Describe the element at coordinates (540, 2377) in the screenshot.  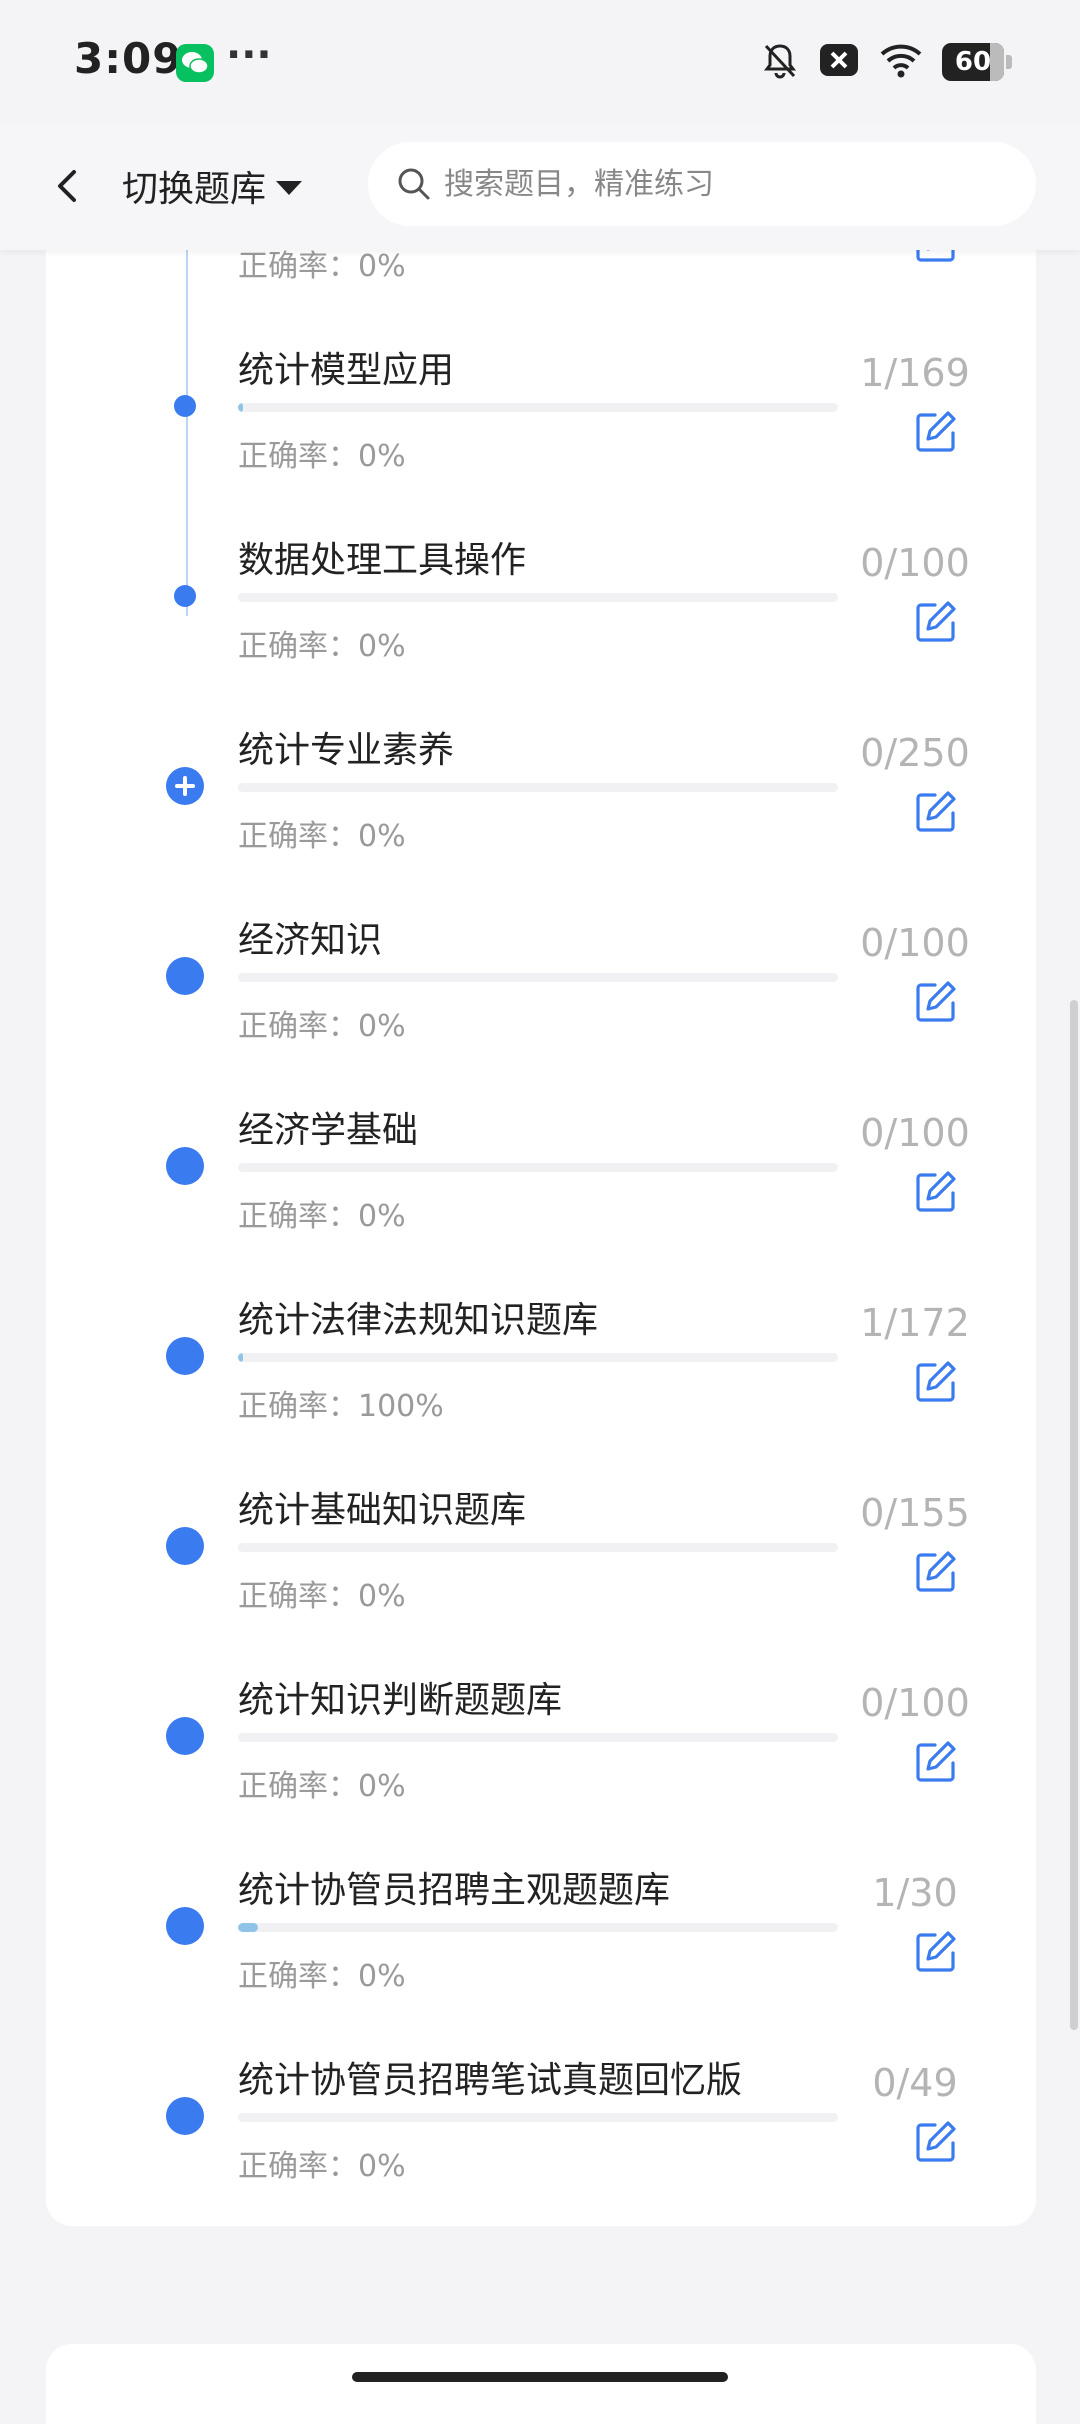
I see `home-indicator` at that location.